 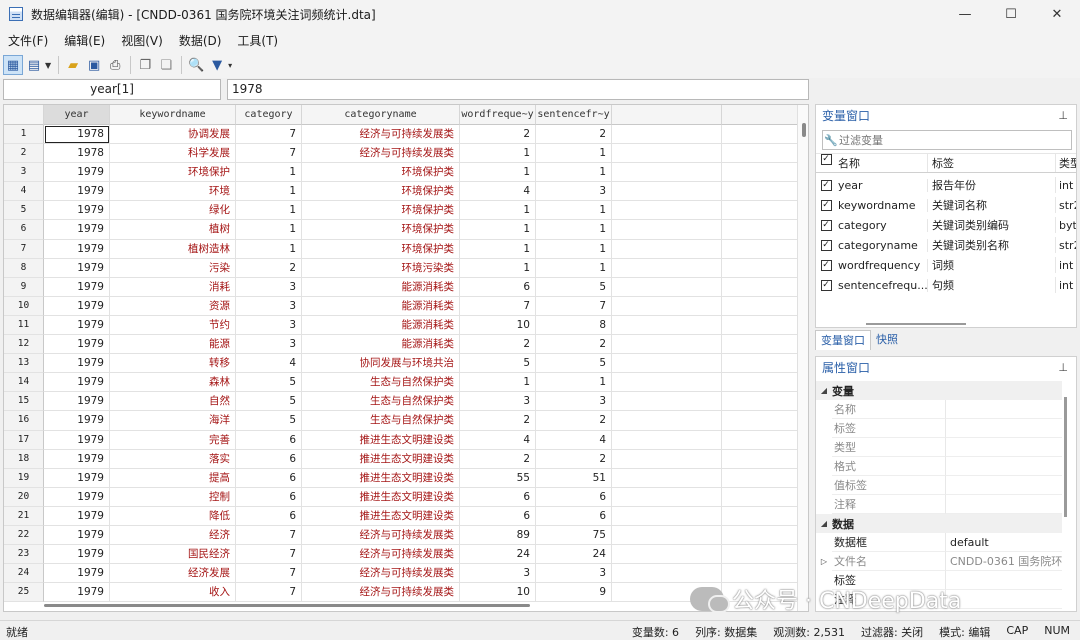 I want to click on cell-wordfrequency: 3, so click(x=498, y=574).